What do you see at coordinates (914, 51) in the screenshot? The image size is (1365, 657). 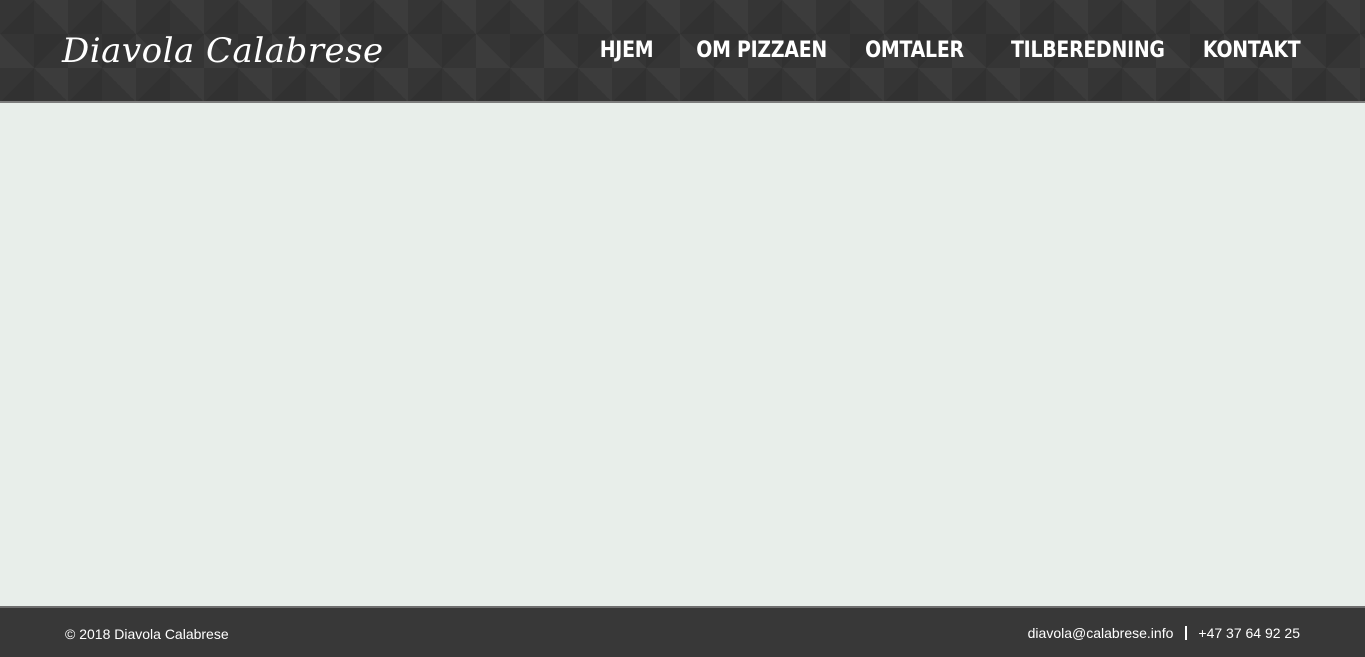 I see `nav-reviews-link: OMTALER` at bounding box center [914, 51].